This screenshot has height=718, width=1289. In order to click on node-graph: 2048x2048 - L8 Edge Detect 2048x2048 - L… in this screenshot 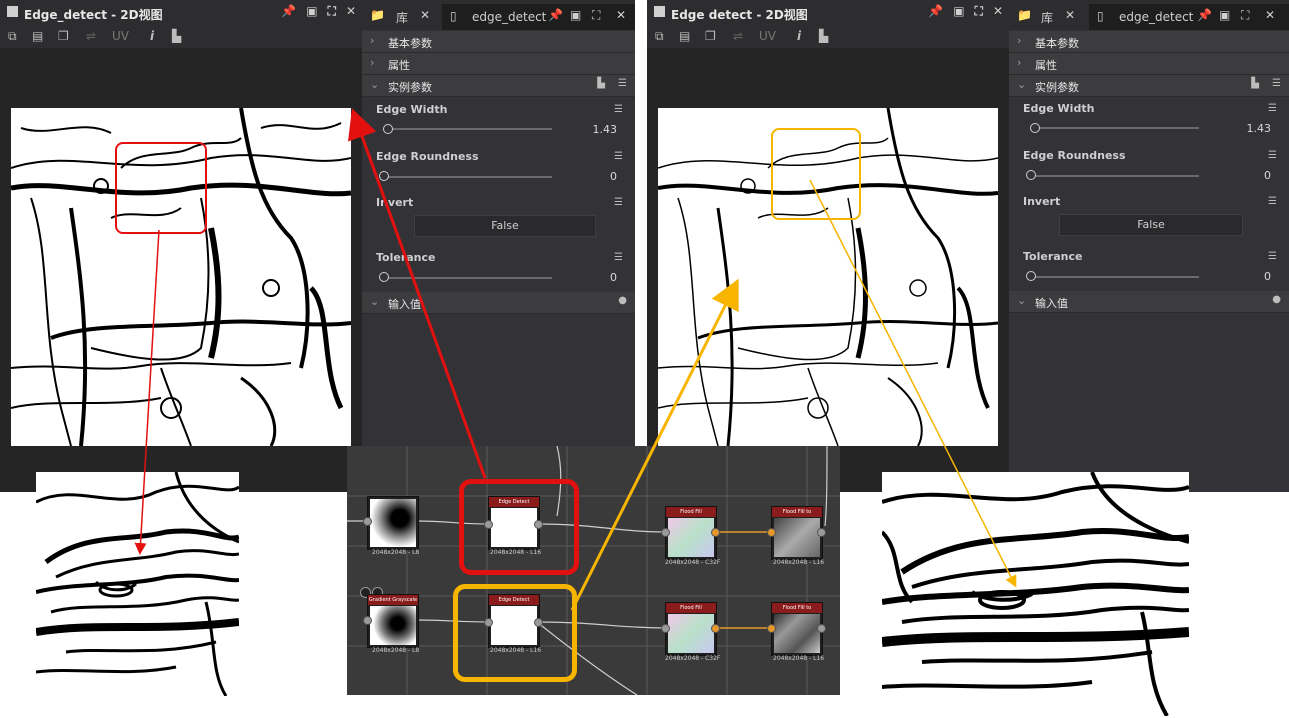, I will do `click(593, 570)`.